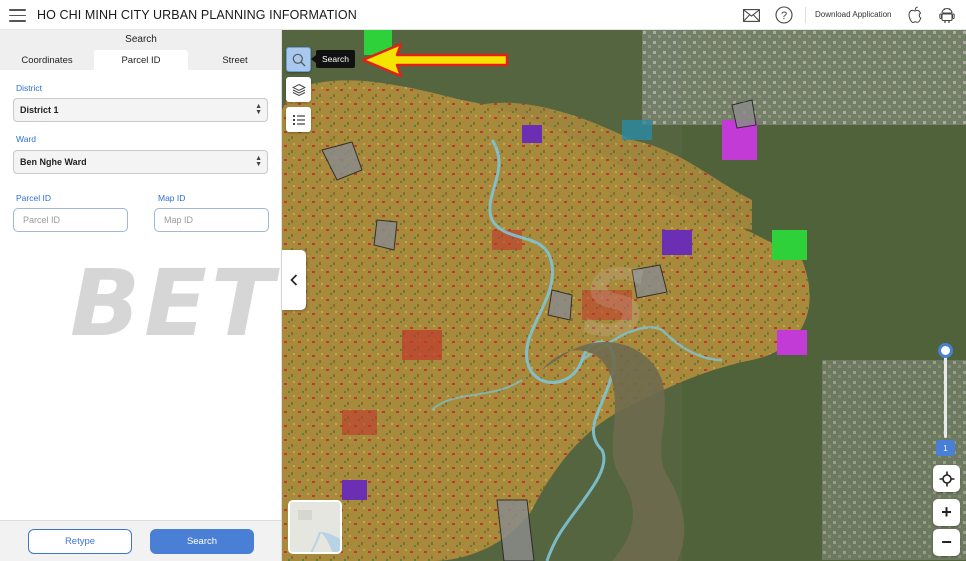 This screenshot has width=966, height=561. Describe the element at coordinates (751, 15) in the screenshot. I see `mail-icon` at that location.